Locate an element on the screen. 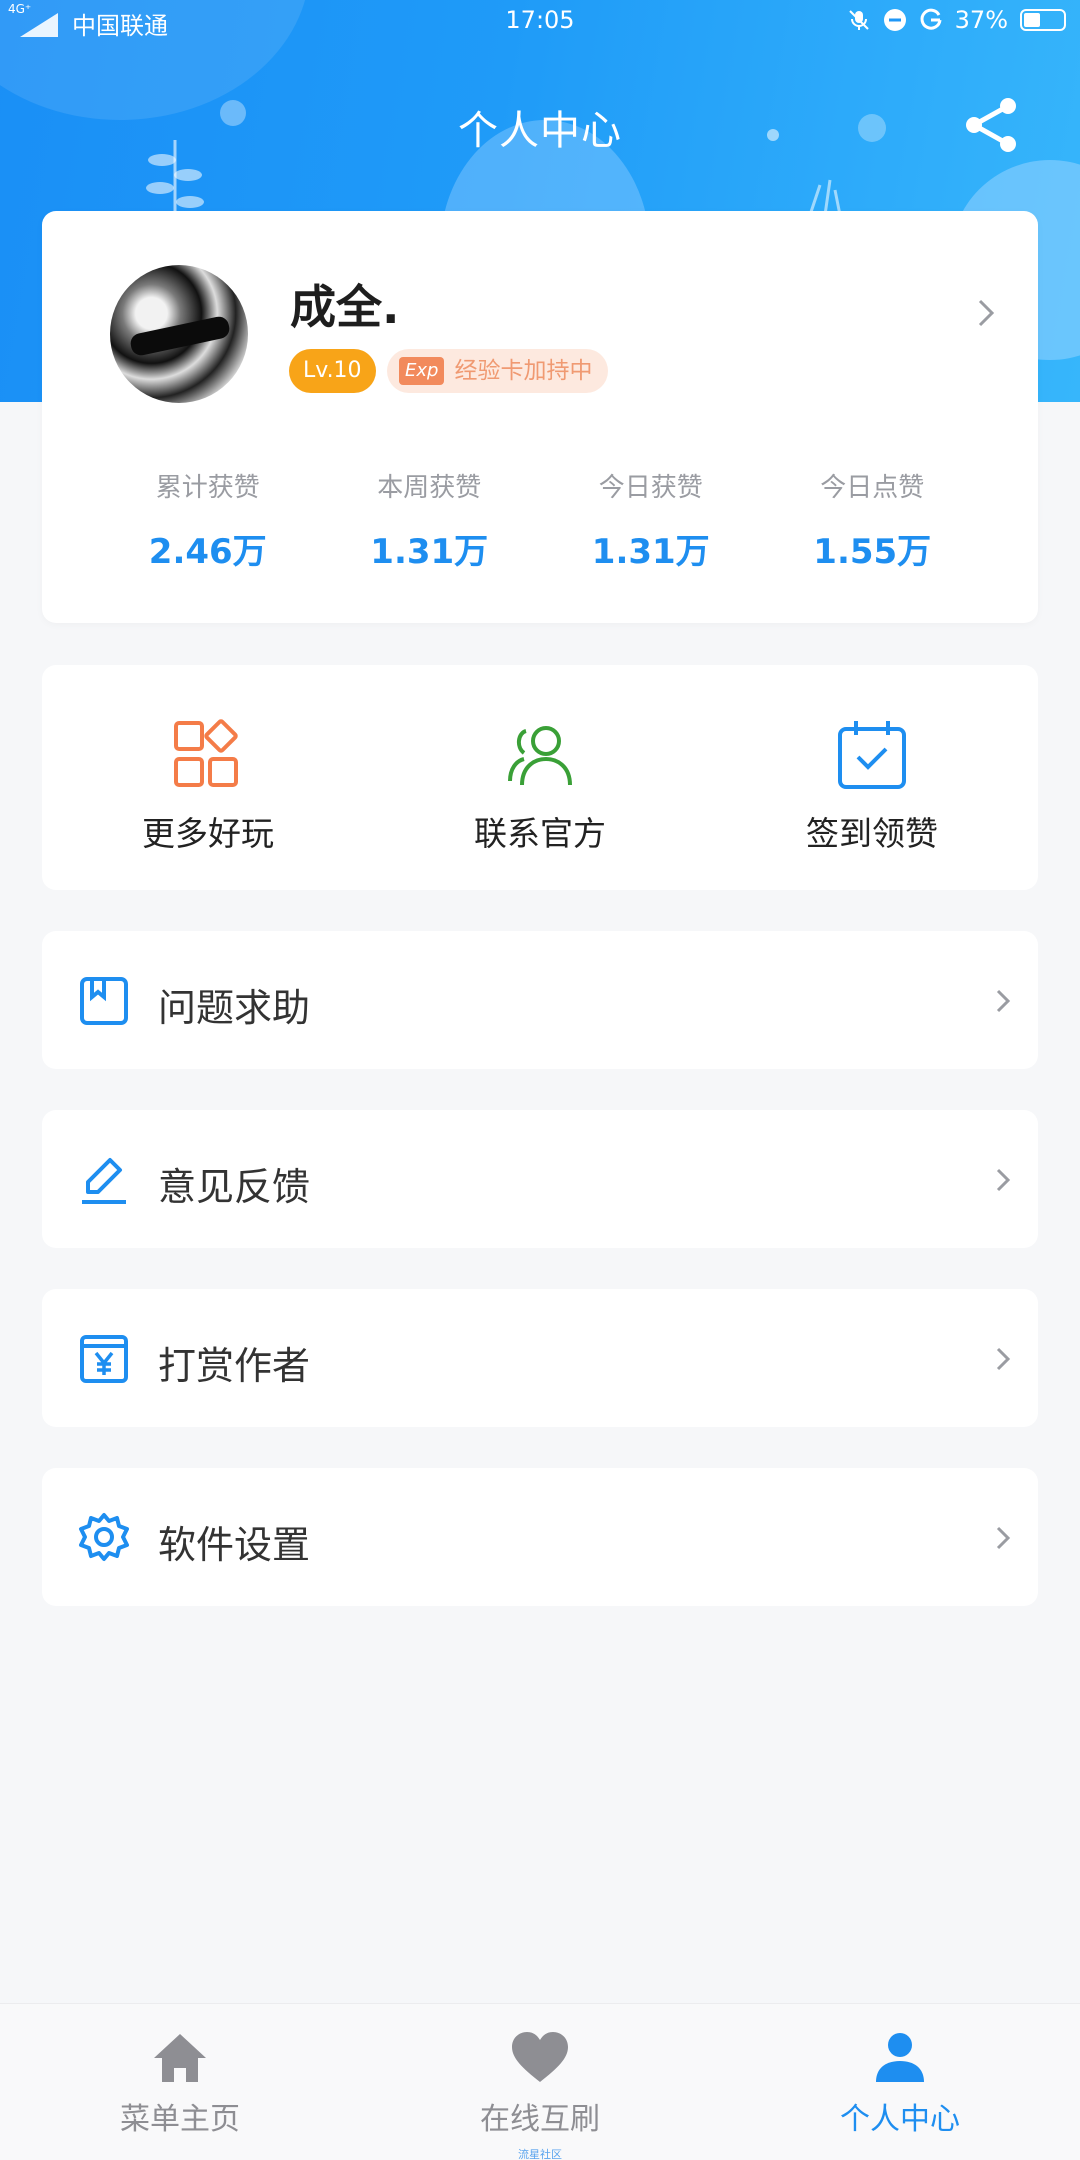  exp-status: 经验卡加持中 is located at coordinates (523, 371).